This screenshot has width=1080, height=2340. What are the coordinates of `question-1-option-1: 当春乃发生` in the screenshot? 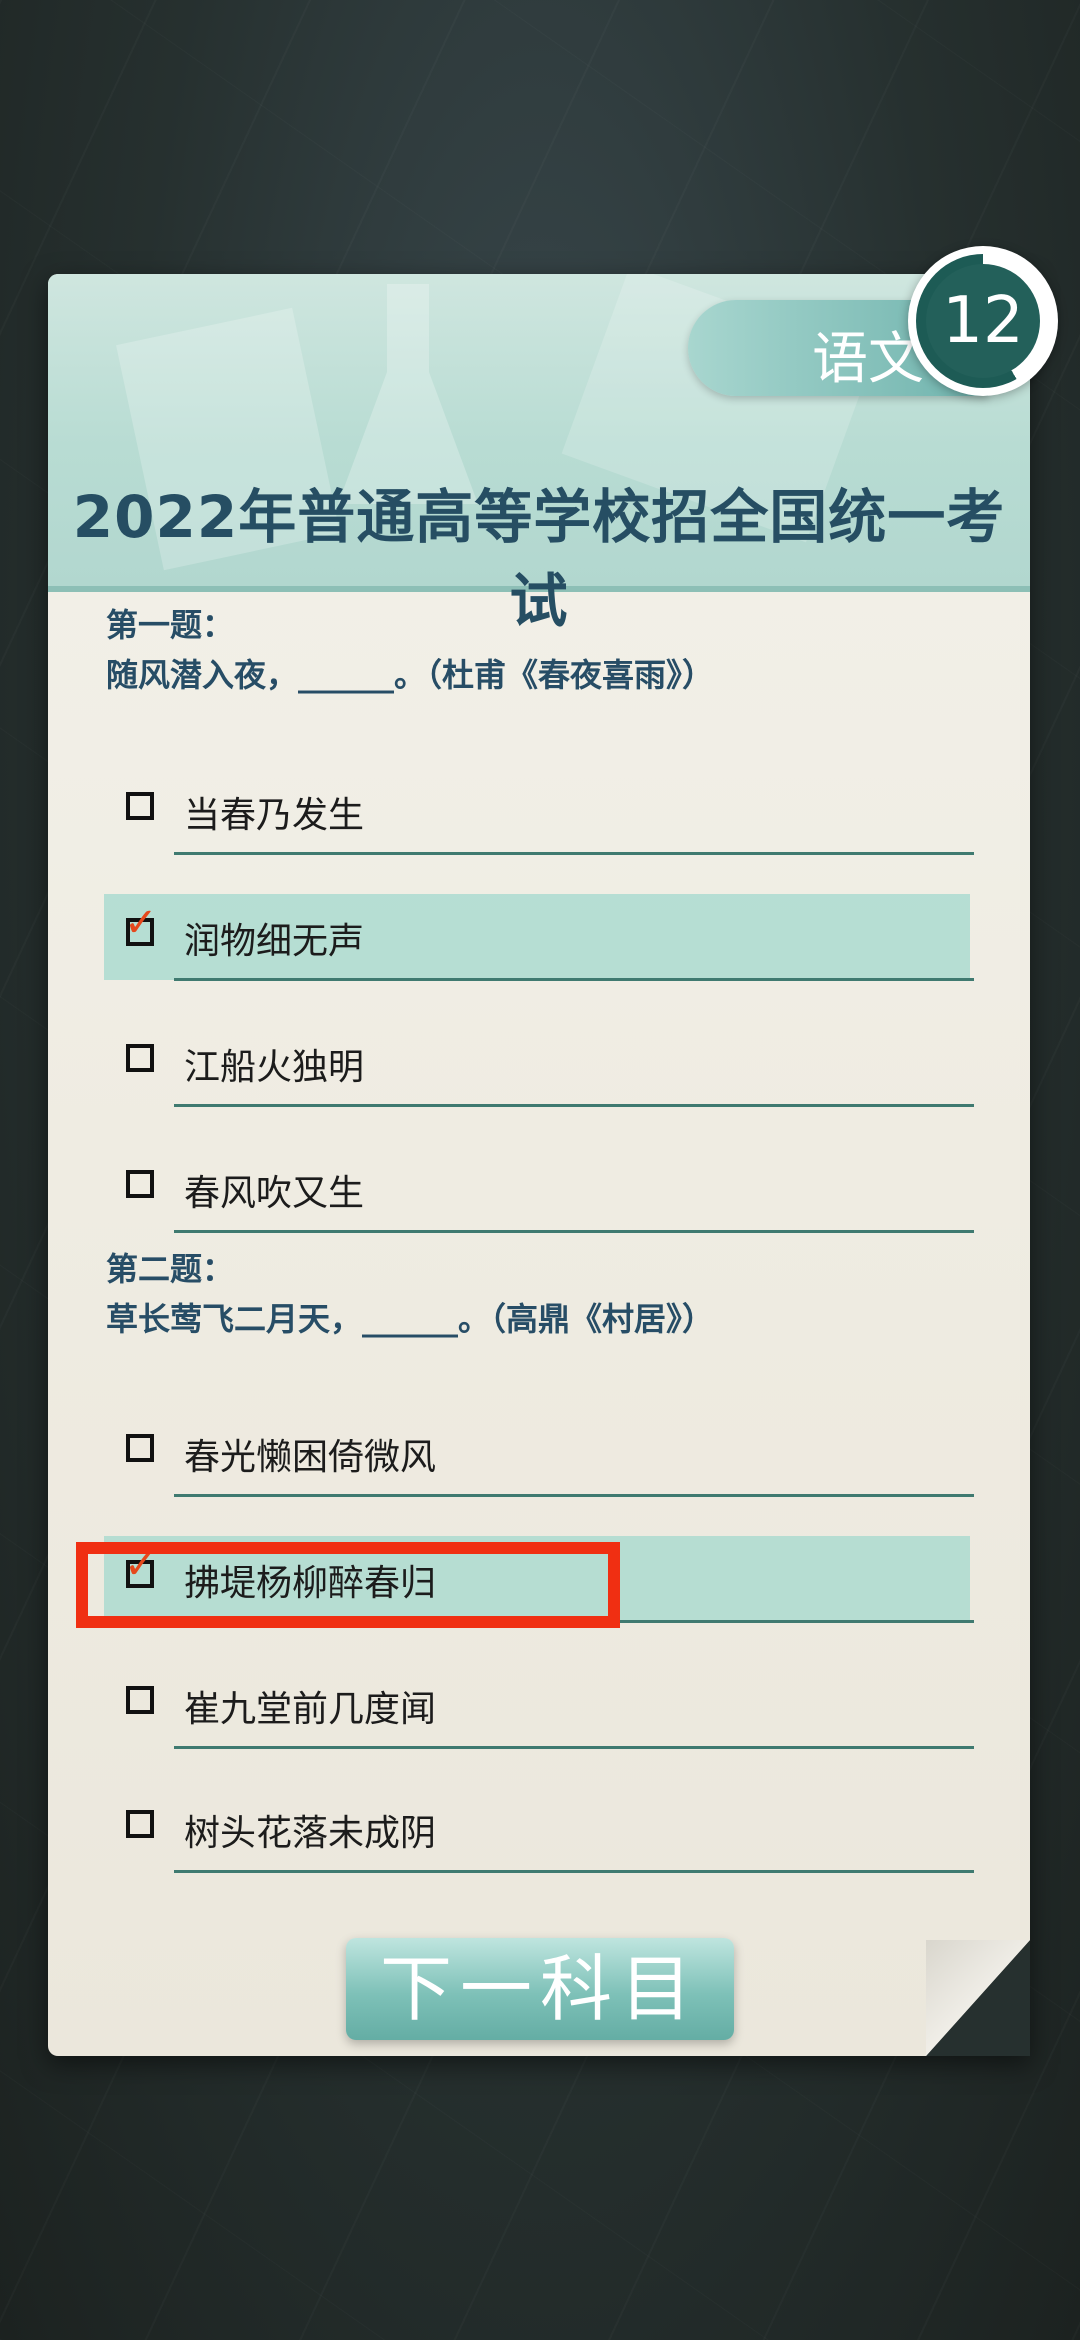 It's located at (539, 811).